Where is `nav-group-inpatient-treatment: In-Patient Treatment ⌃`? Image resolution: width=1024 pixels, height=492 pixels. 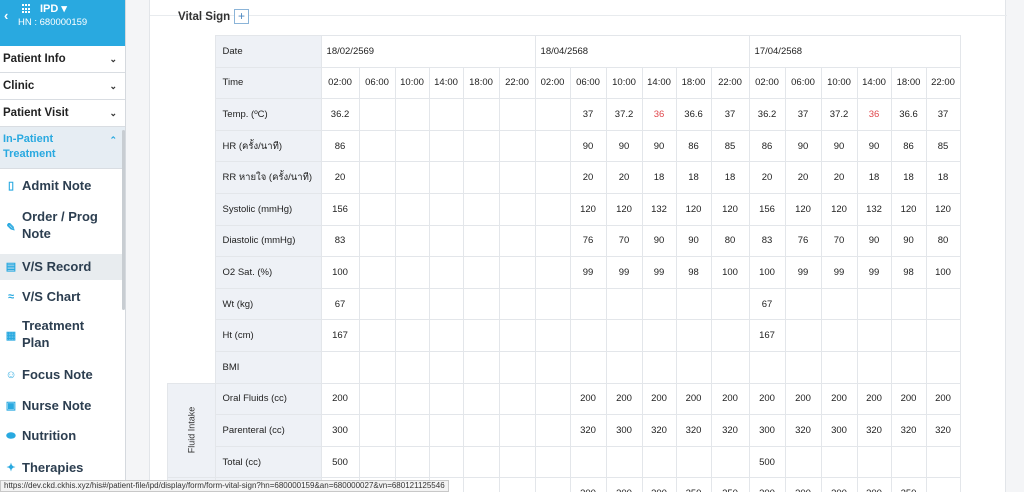 nav-group-inpatient-treatment: In-Patient Treatment ⌃ is located at coordinates (62, 148).